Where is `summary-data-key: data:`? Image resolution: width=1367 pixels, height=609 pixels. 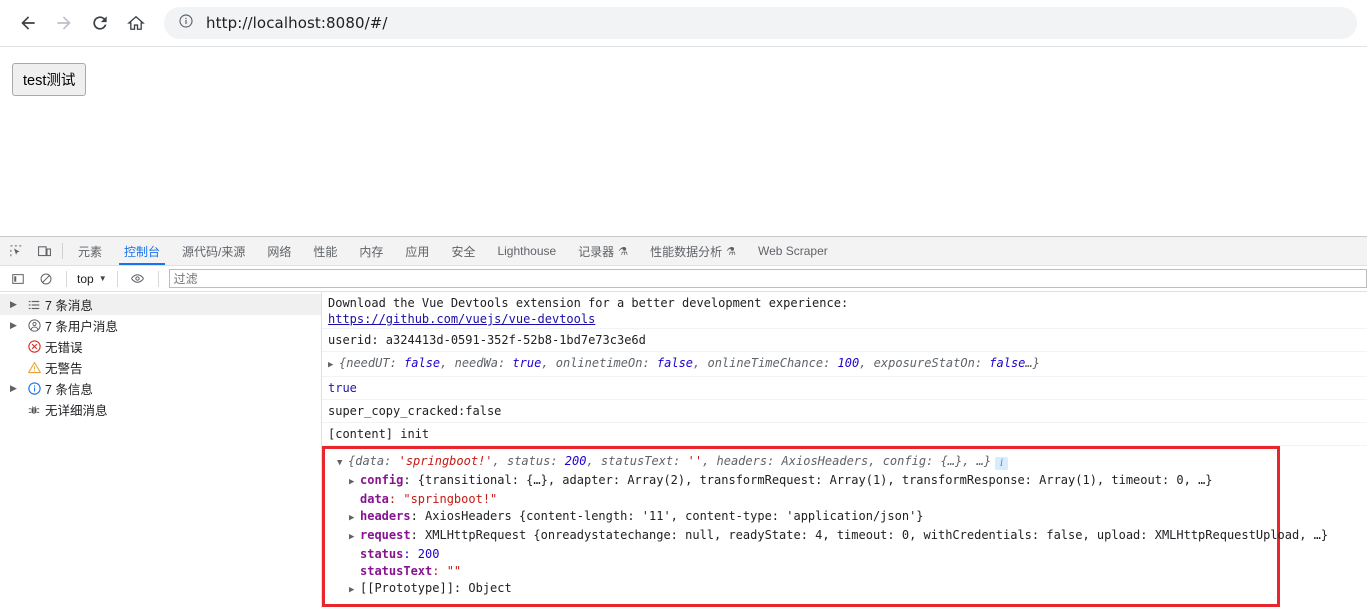
summary-data-key: data: is located at coordinates (377, 461).